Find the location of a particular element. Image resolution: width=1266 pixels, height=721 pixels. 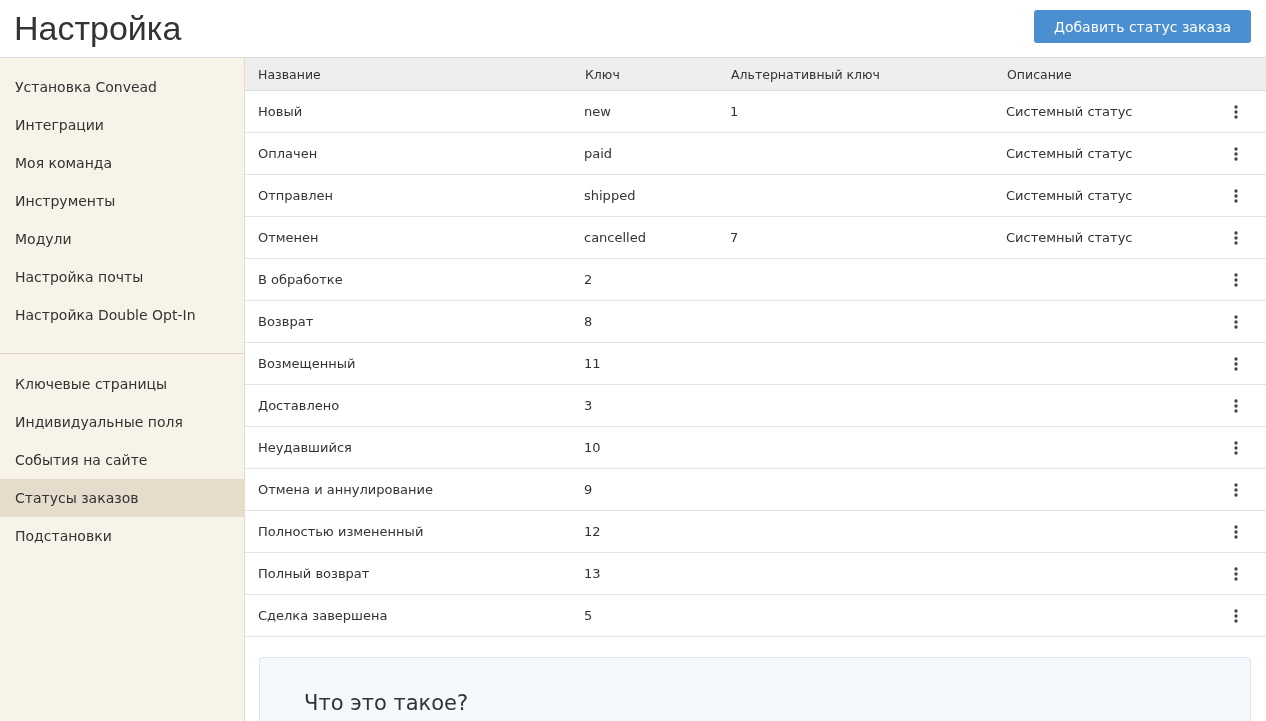

table-cell: cancelled is located at coordinates (615, 237).